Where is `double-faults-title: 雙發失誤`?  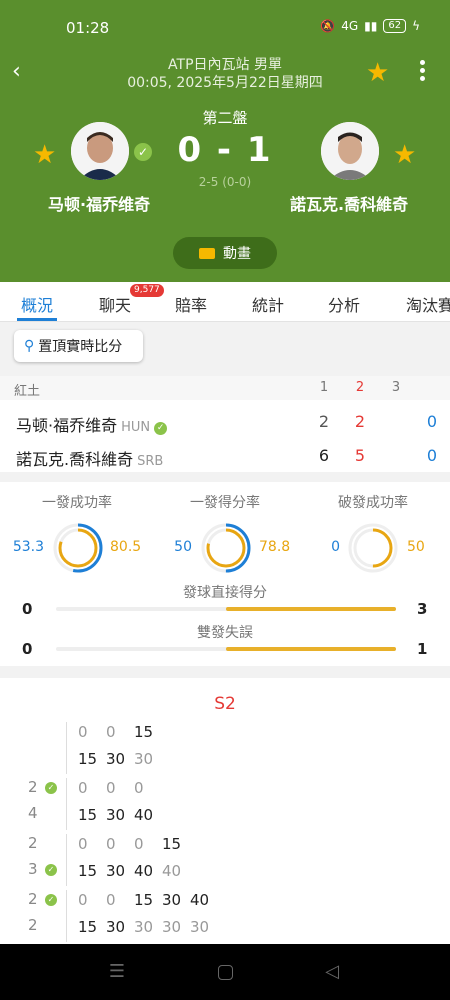
double-faults-title: 雙發失誤 is located at coordinates (225, 633).